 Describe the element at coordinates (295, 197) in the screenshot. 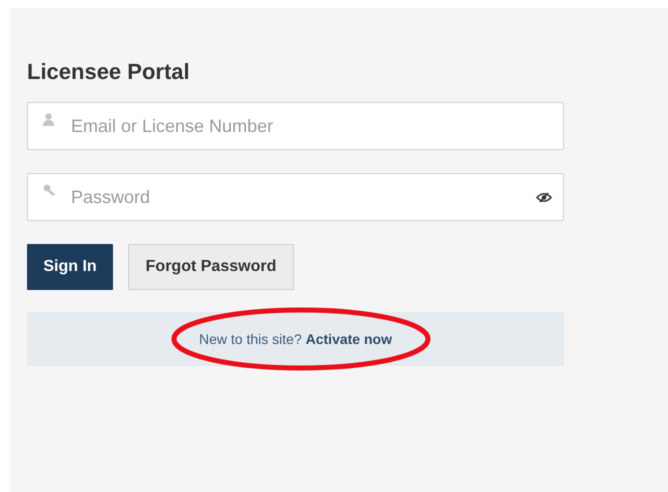

I see `input-field: Password` at that location.